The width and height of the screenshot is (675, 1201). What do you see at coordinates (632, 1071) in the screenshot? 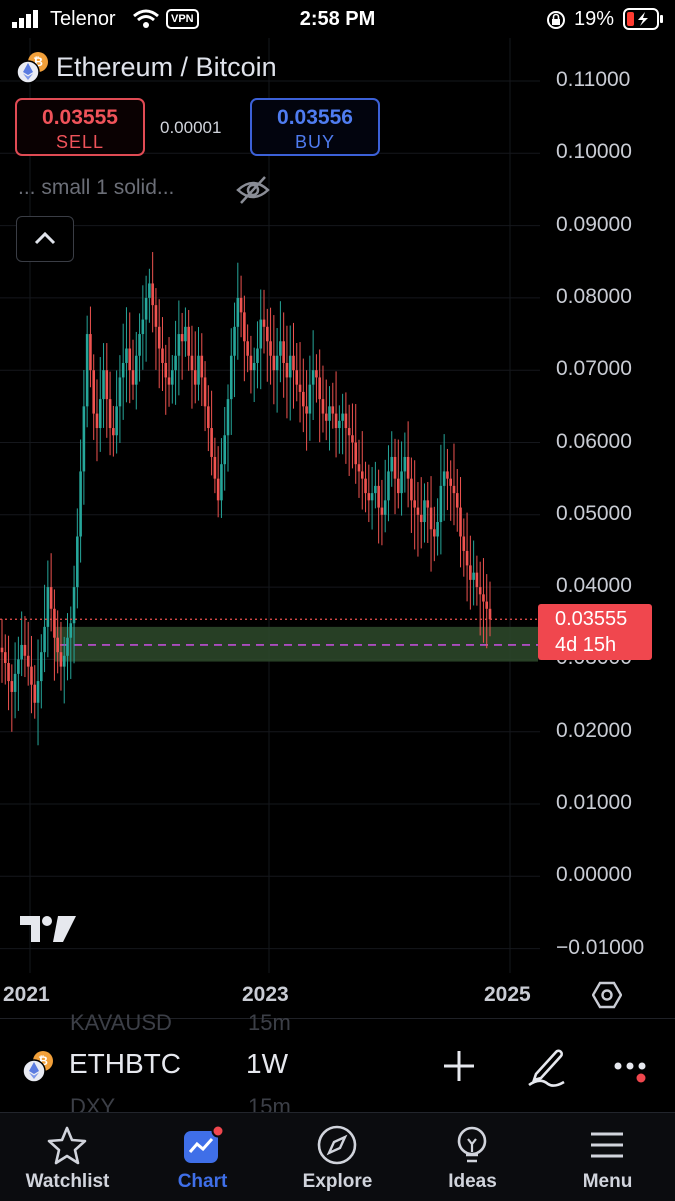
I see `more-options-icon` at bounding box center [632, 1071].